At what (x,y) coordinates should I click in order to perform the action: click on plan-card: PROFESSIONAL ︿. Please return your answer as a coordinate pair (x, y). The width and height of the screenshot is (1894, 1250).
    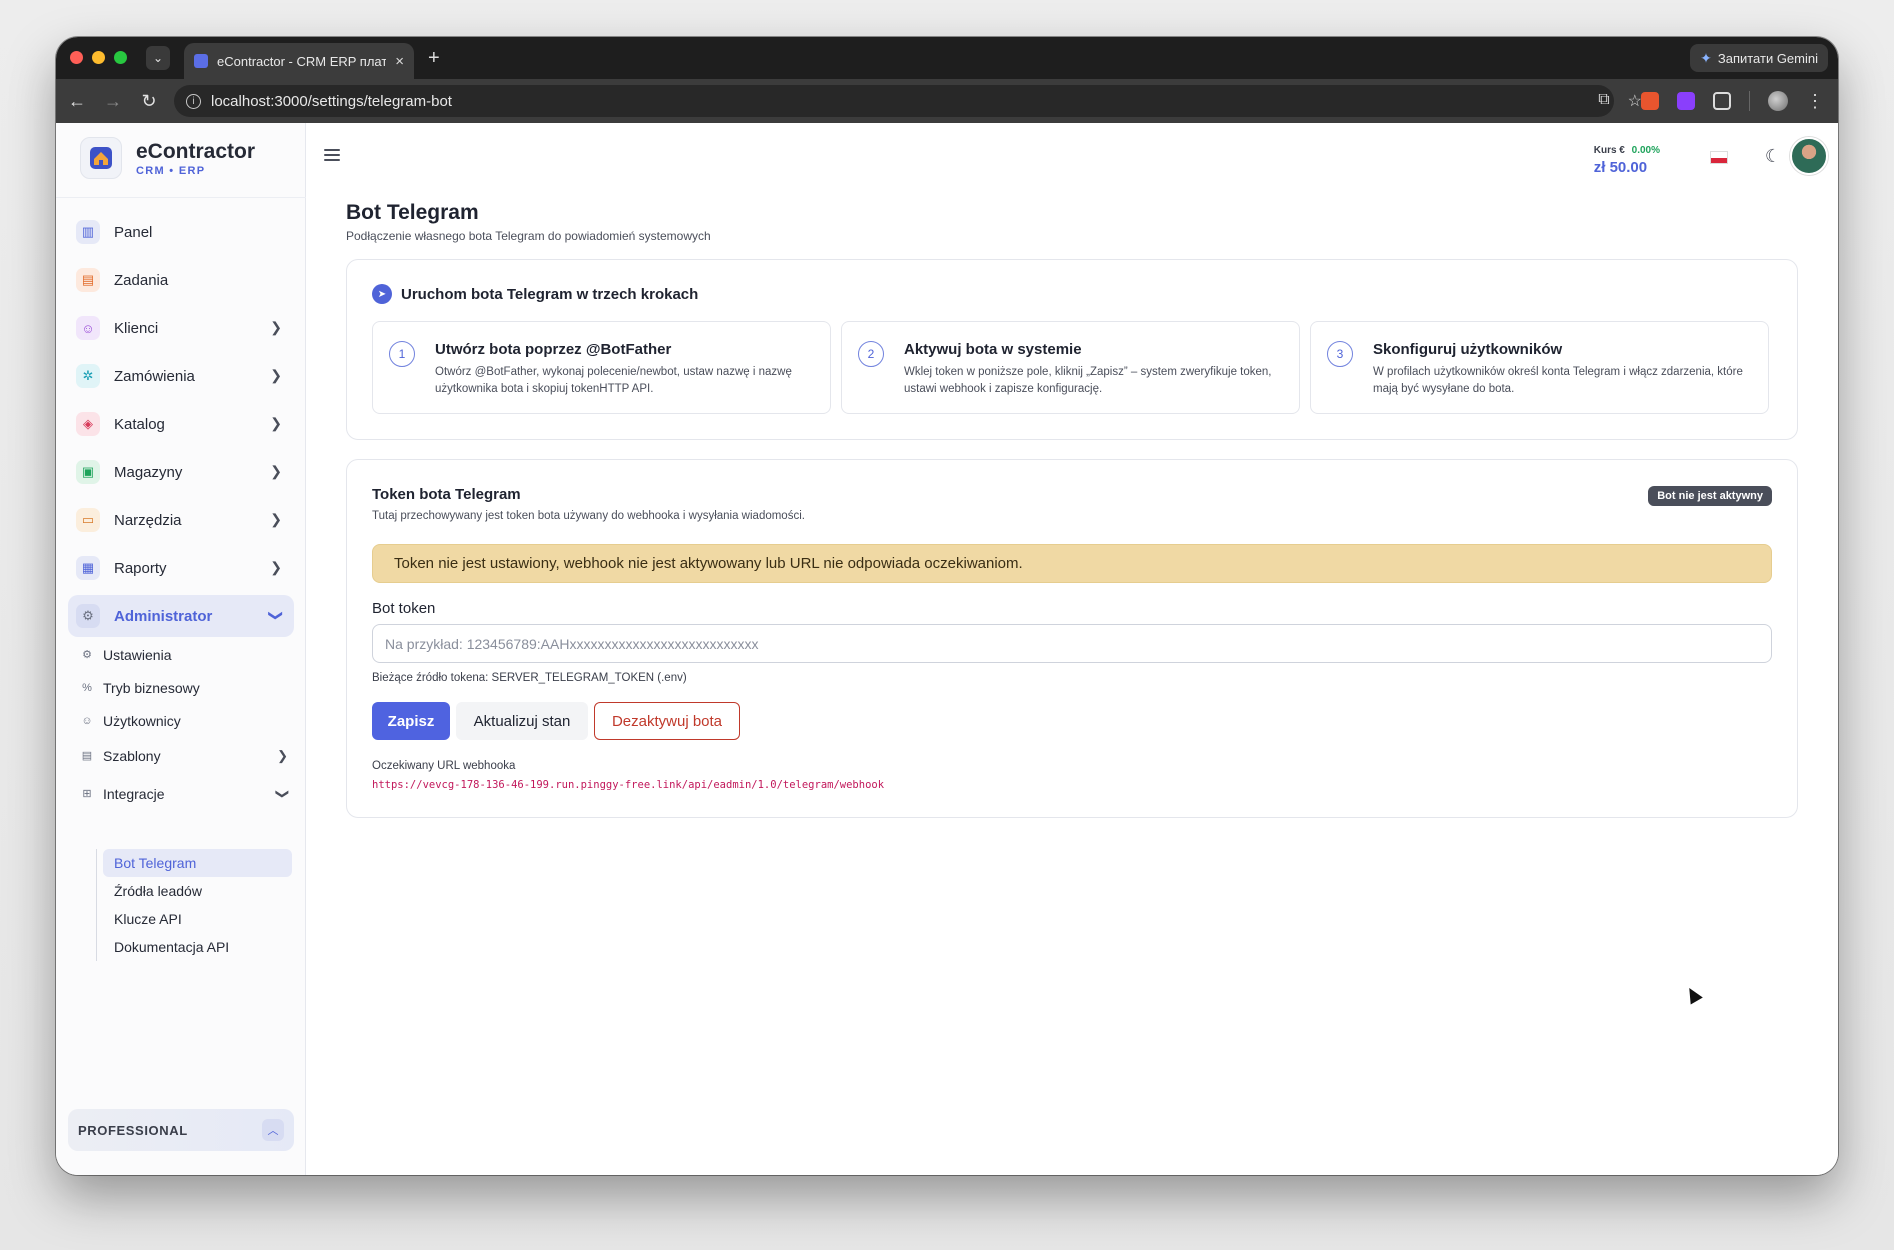
    Looking at the image, I should click on (181, 1130).